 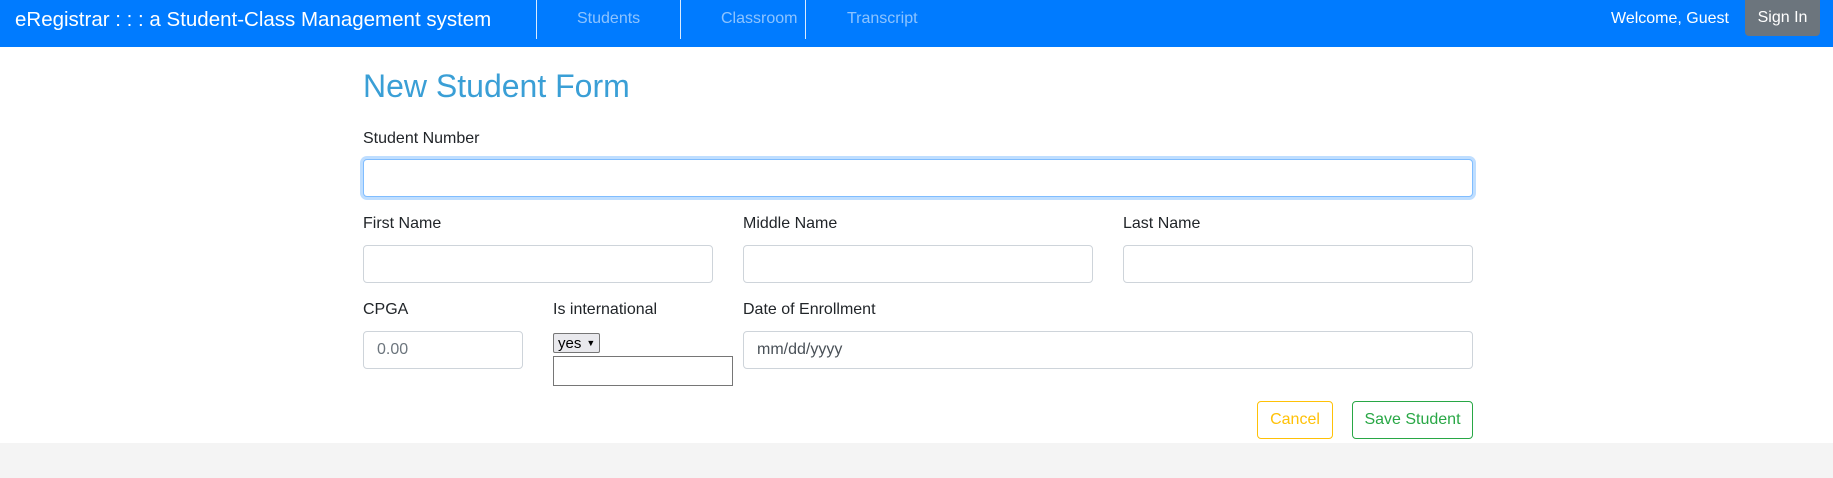 What do you see at coordinates (1782, 18) in the screenshot?
I see `sign-in-button: Sign In` at bounding box center [1782, 18].